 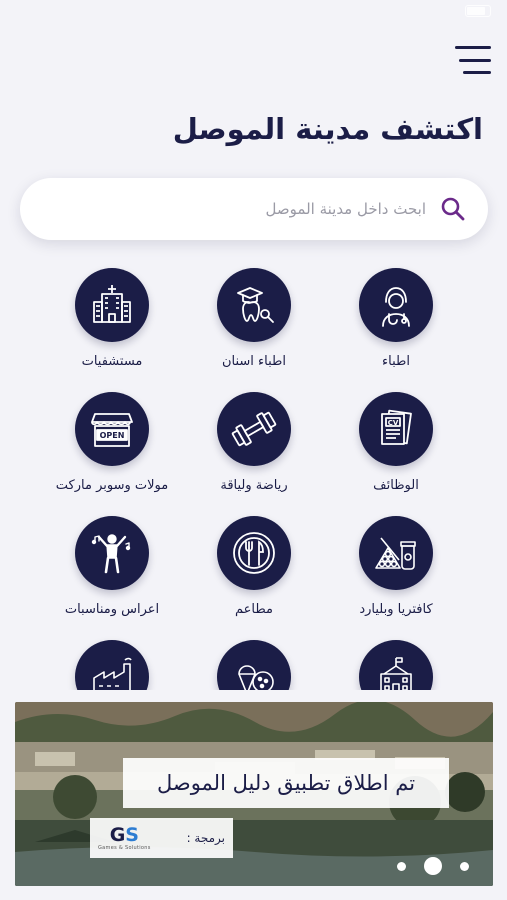 I want to click on billiard-coffee-icon, so click(x=395, y=553).